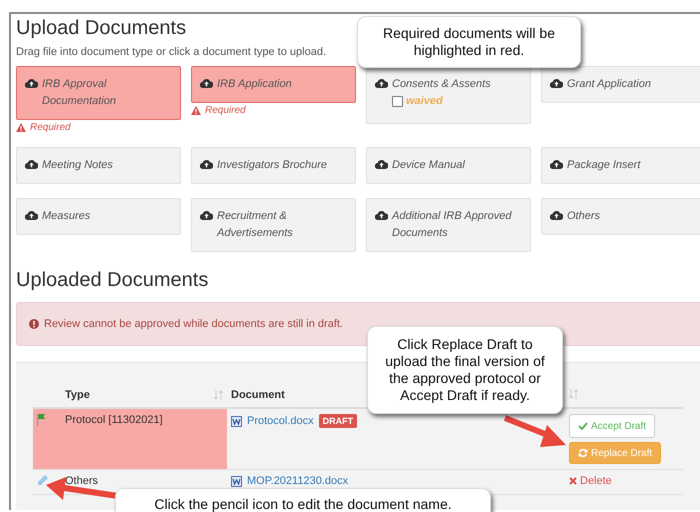 Image resolution: width=700 pixels, height=512 pixels. What do you see at coordinates (258, 395) in the screenshot?
I see `column-header: Document` at bounding box center [258, 395].